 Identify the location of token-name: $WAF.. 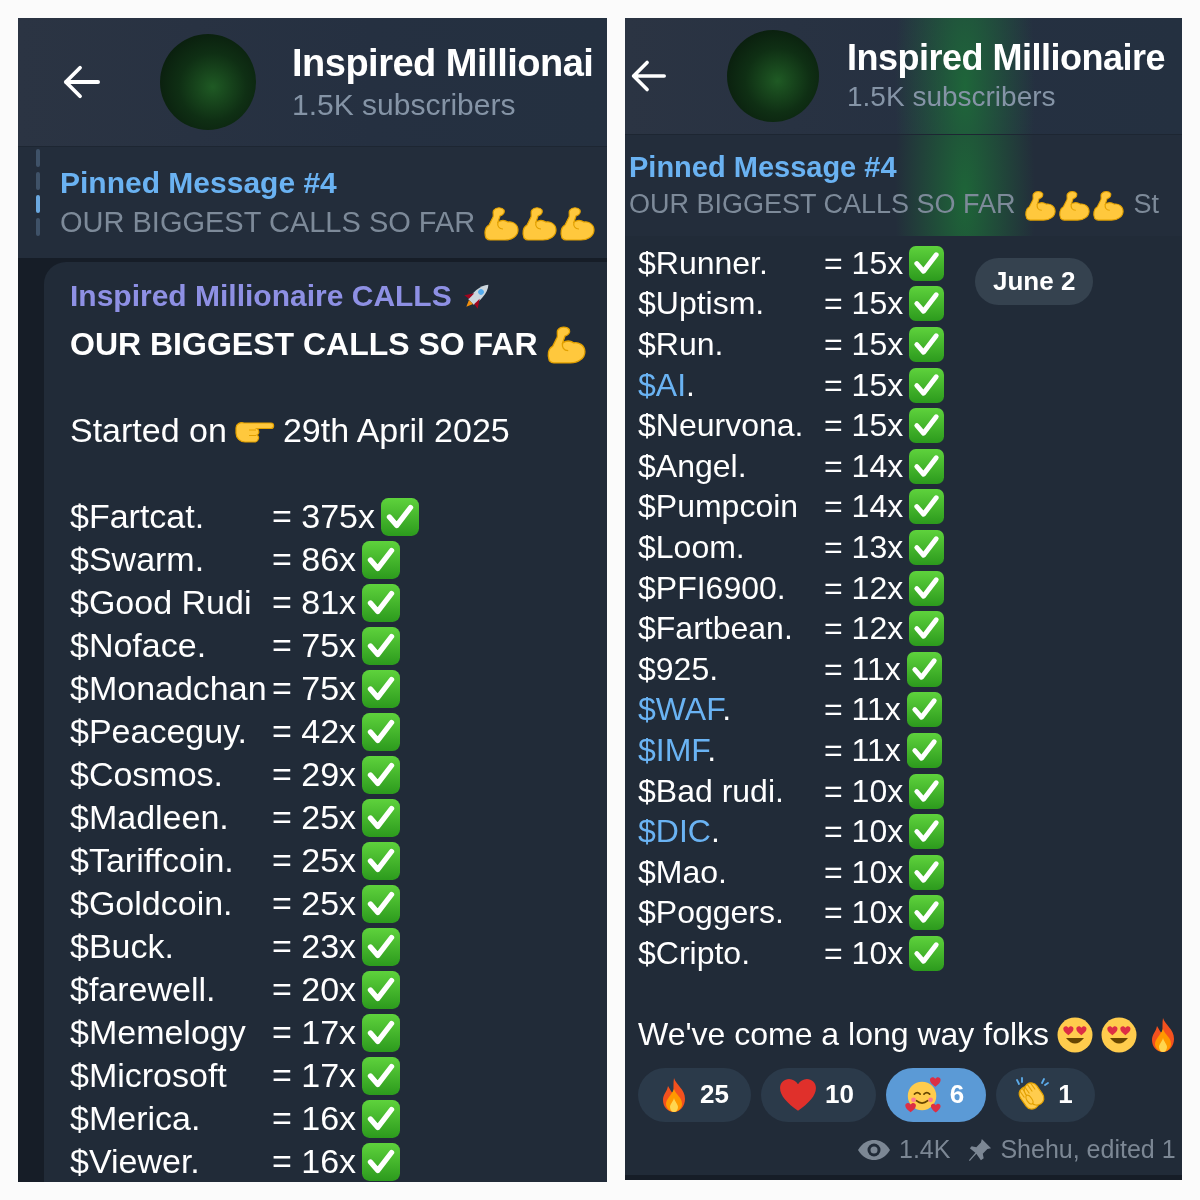
(685, 710).